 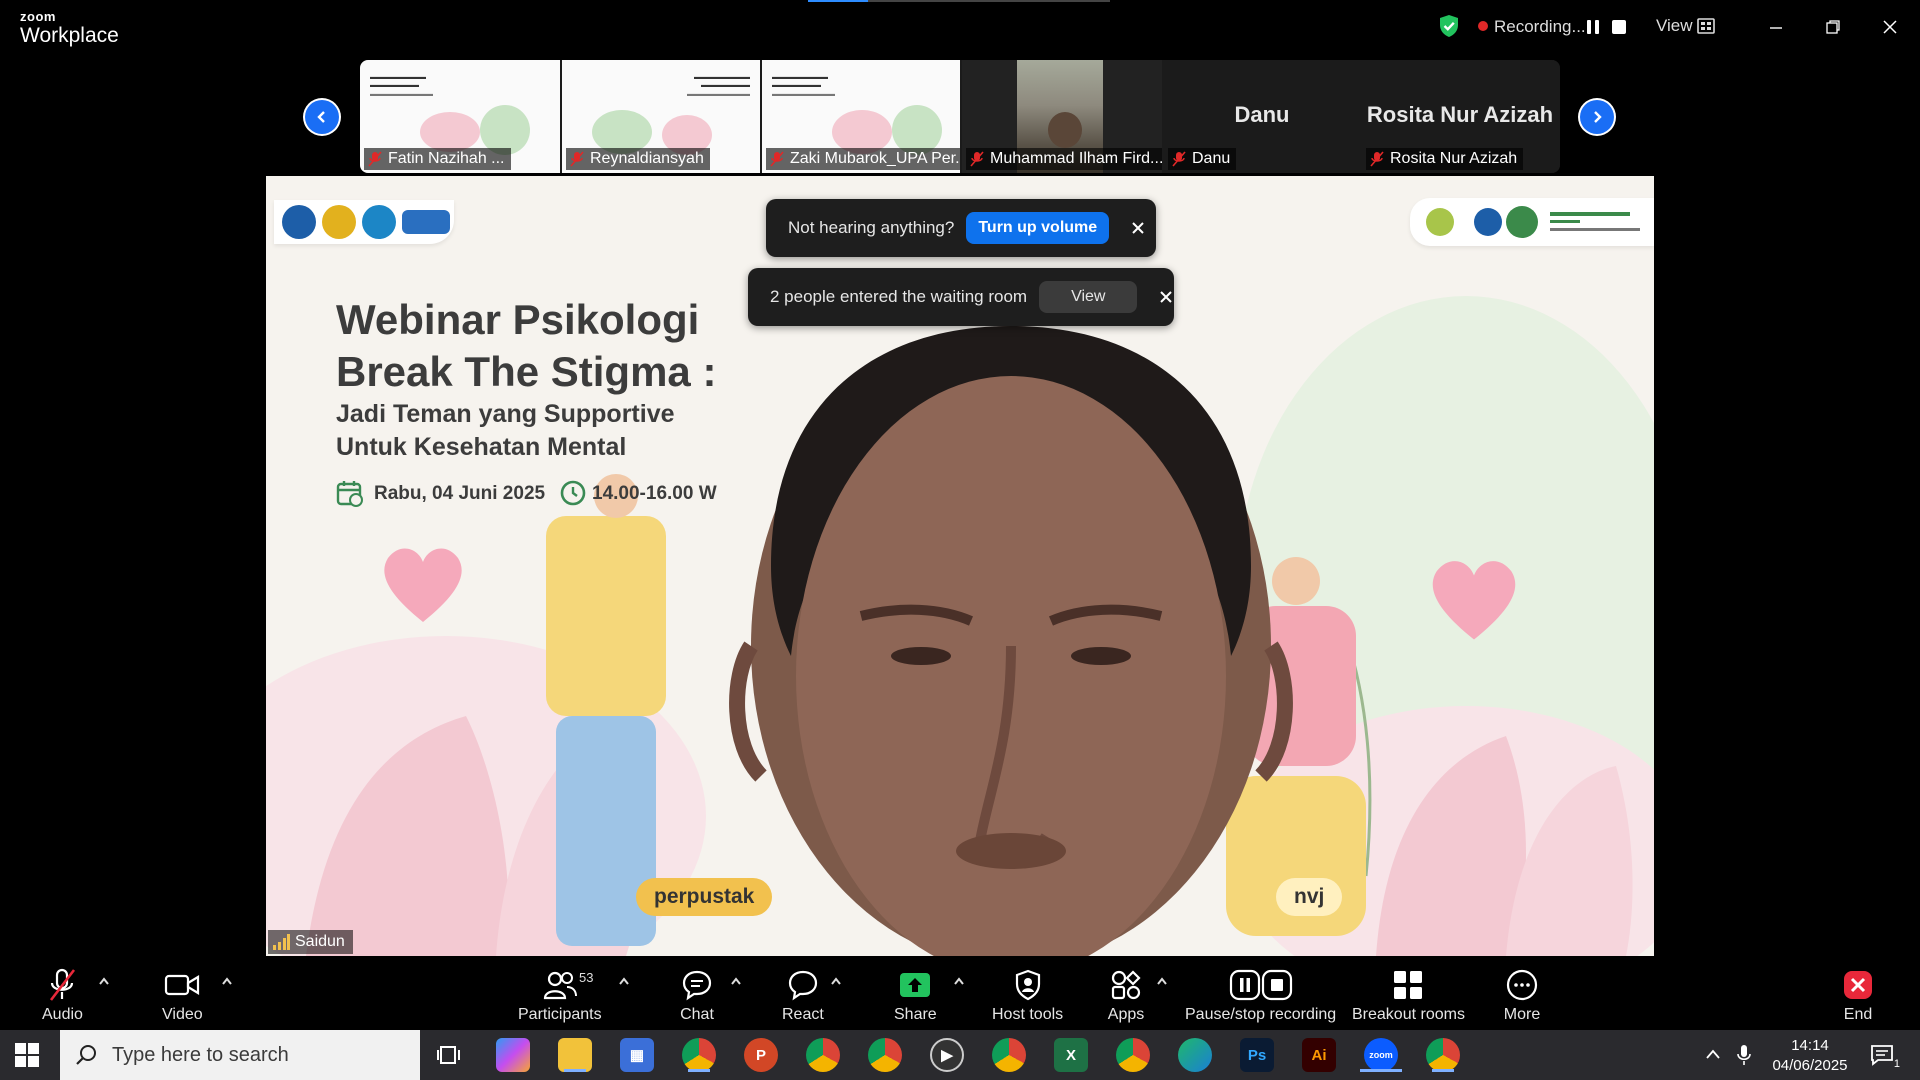 What do you see at coordinates (27, 1055) in the screenshot?
I see `windows-start-icon` at bounding box center [27, 1055].